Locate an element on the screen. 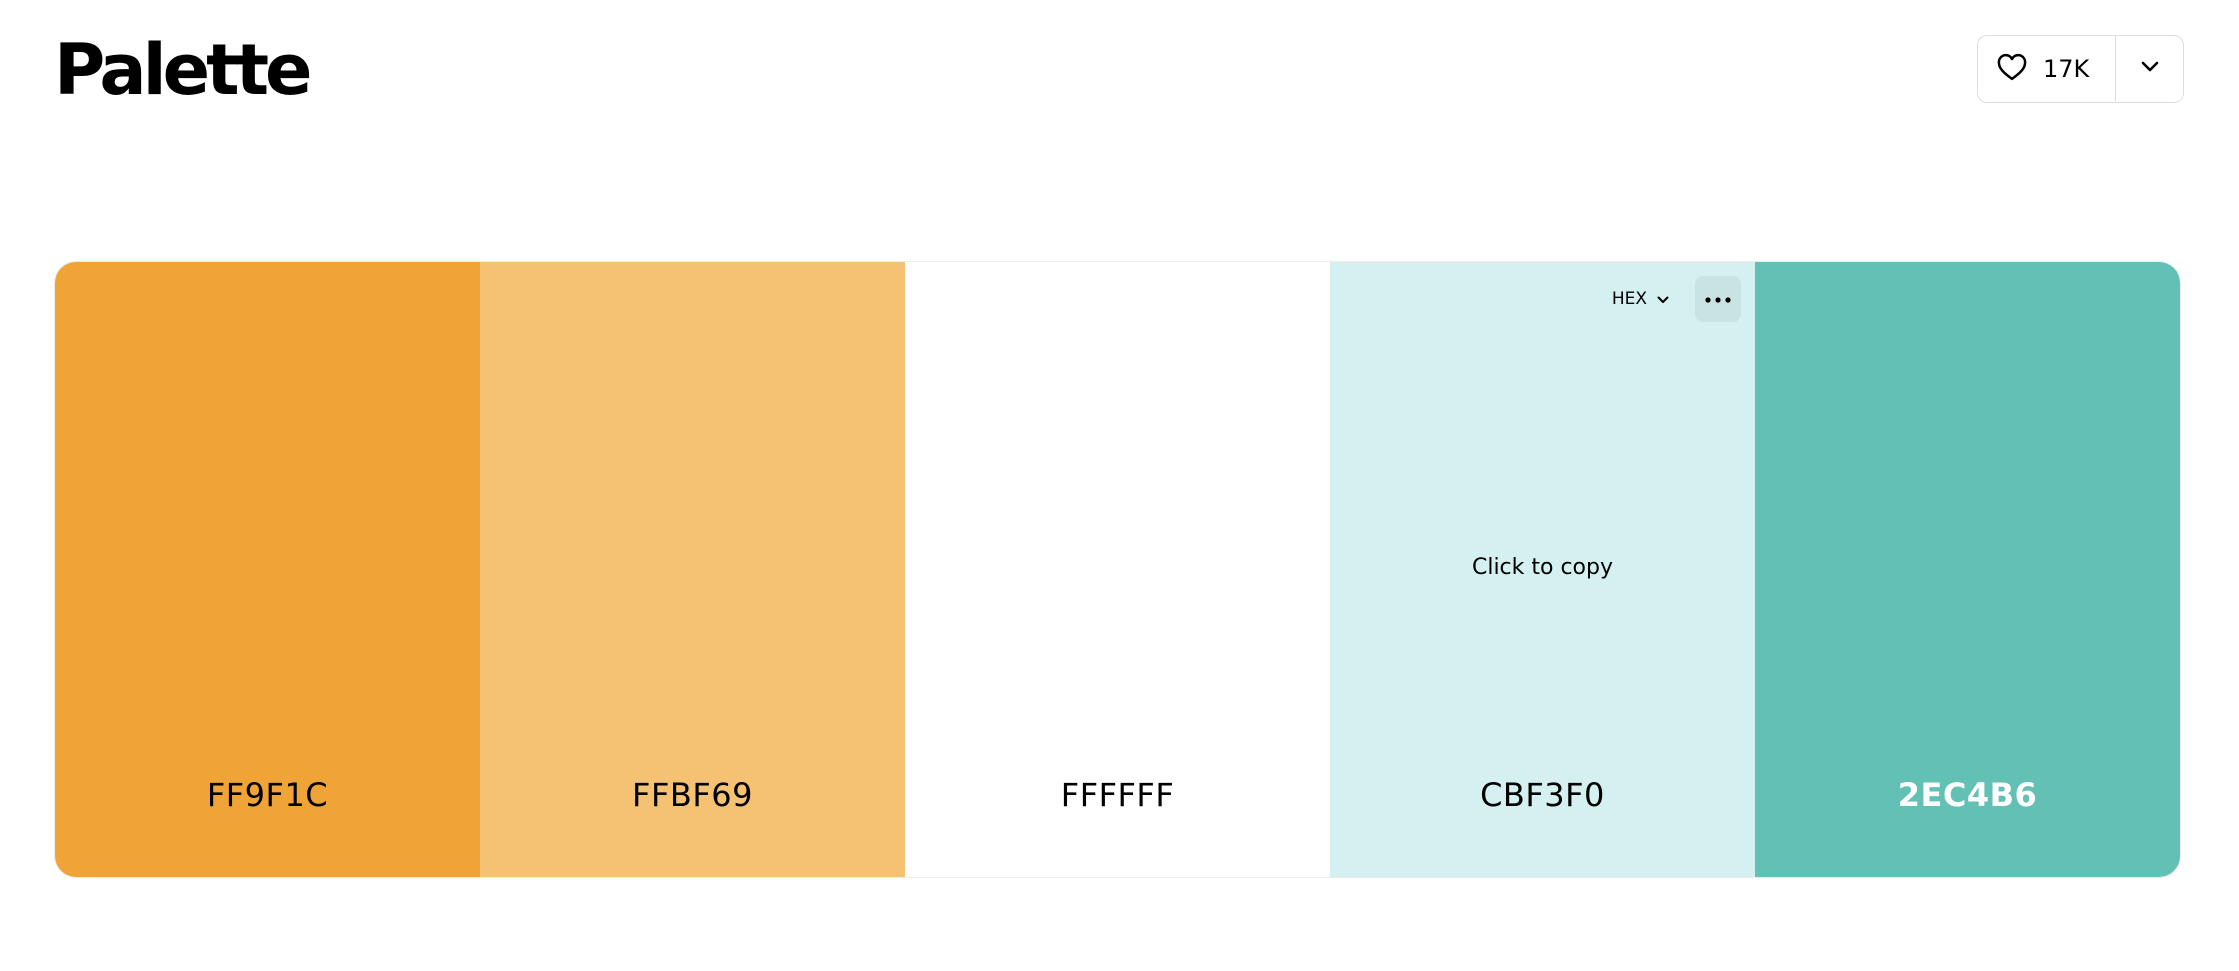 The image size is (2239, 971). like-button: 17K is located at coordinates (2047, 69).